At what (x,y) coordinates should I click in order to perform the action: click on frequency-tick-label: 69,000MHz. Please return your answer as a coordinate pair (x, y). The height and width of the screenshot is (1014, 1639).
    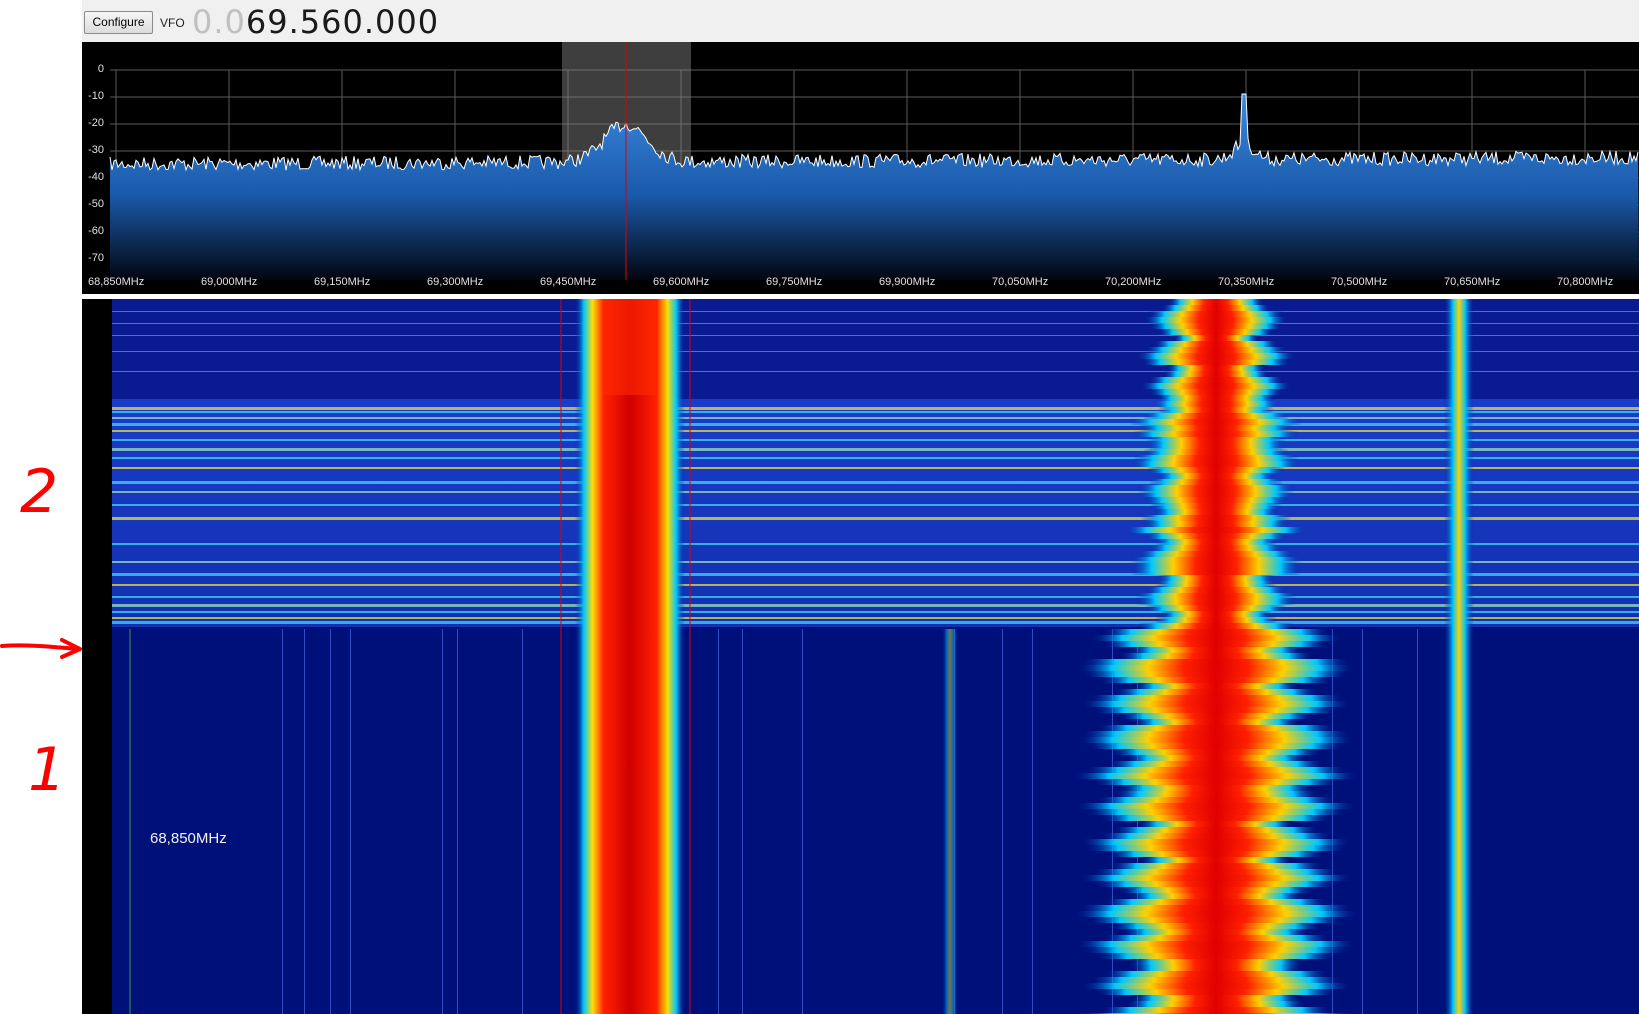
    Looking at the image, I should click on (229, 282).